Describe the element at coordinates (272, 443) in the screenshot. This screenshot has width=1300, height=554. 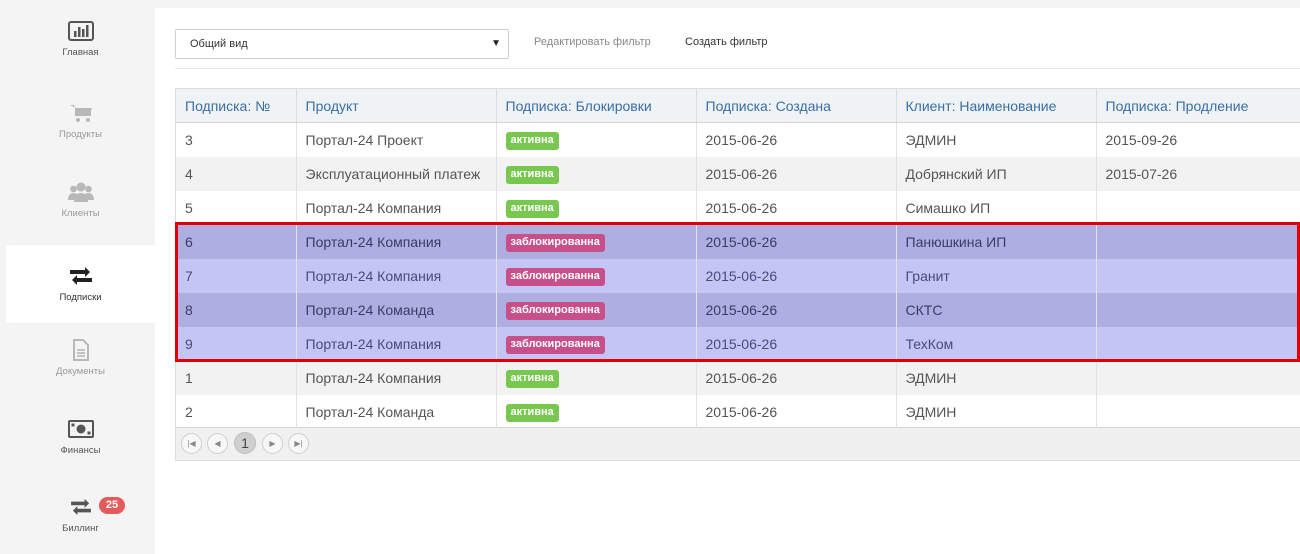
I see `next-page-icon: ▶` at that location.